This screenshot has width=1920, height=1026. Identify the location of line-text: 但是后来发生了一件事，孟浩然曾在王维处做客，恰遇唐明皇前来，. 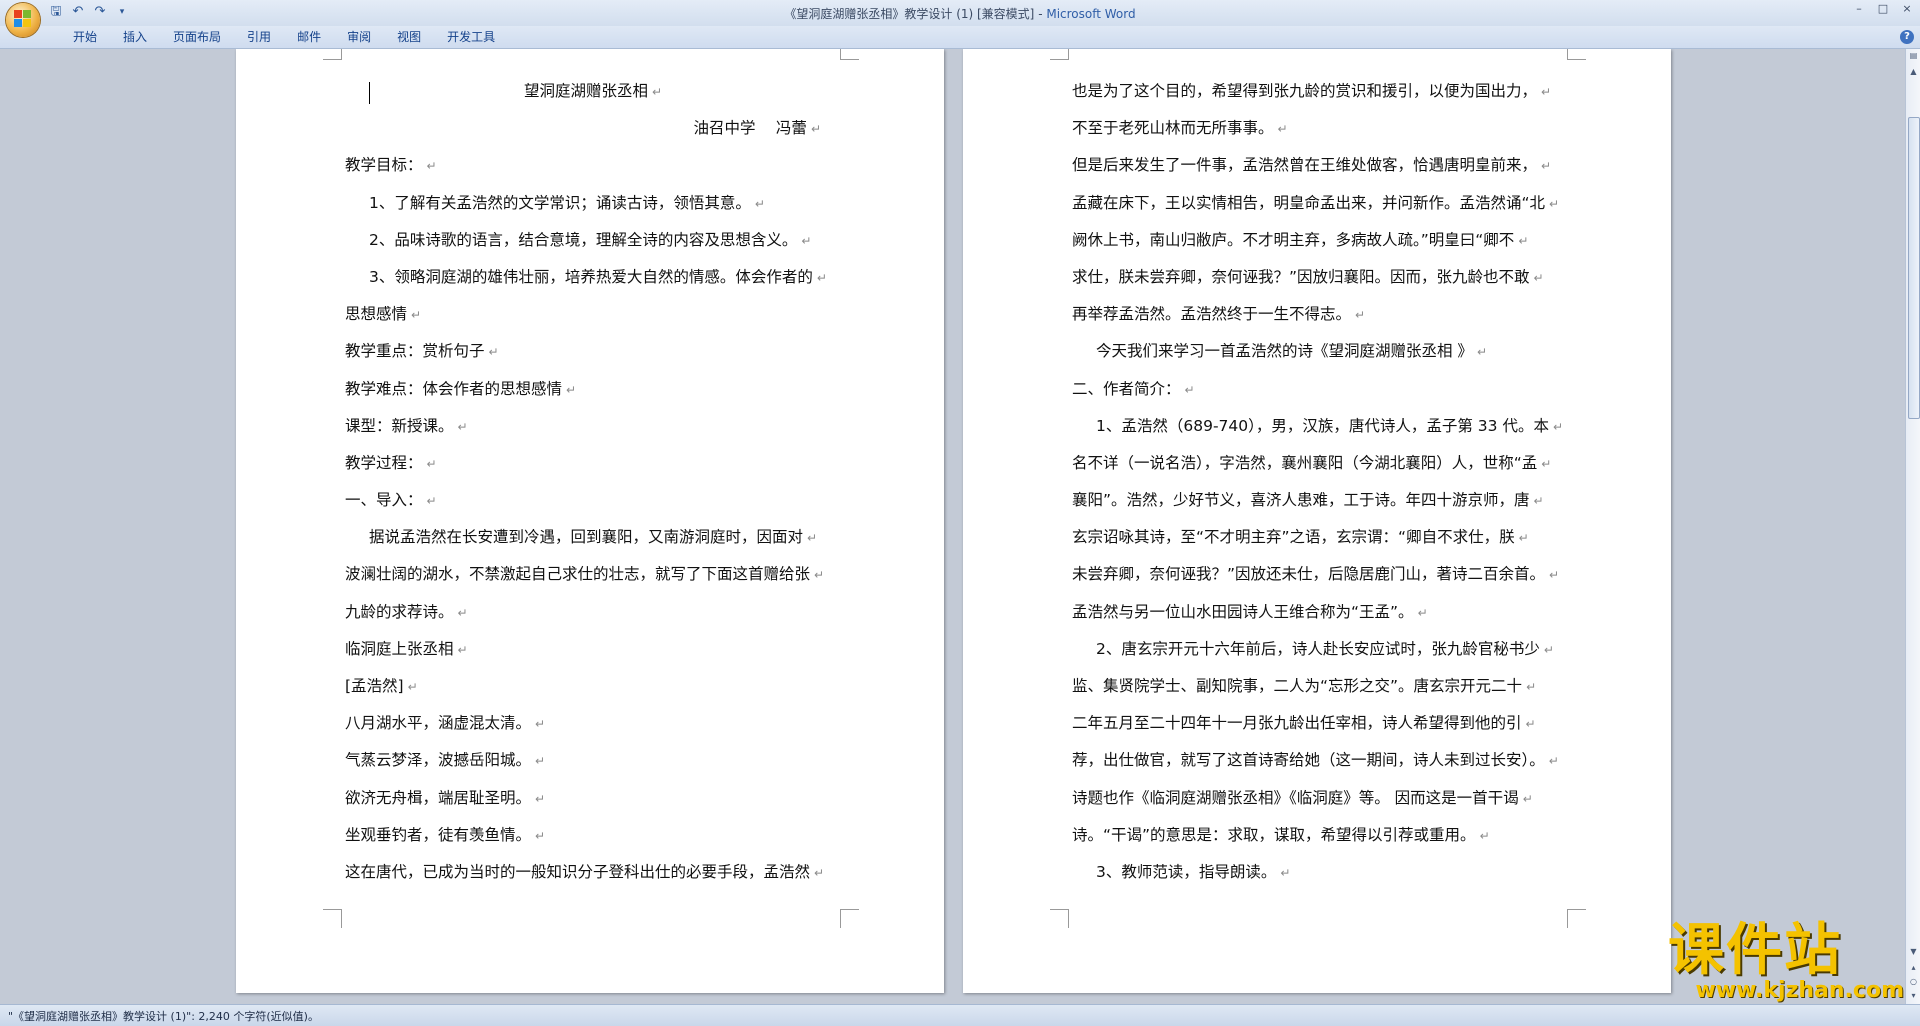
(1305, 165).